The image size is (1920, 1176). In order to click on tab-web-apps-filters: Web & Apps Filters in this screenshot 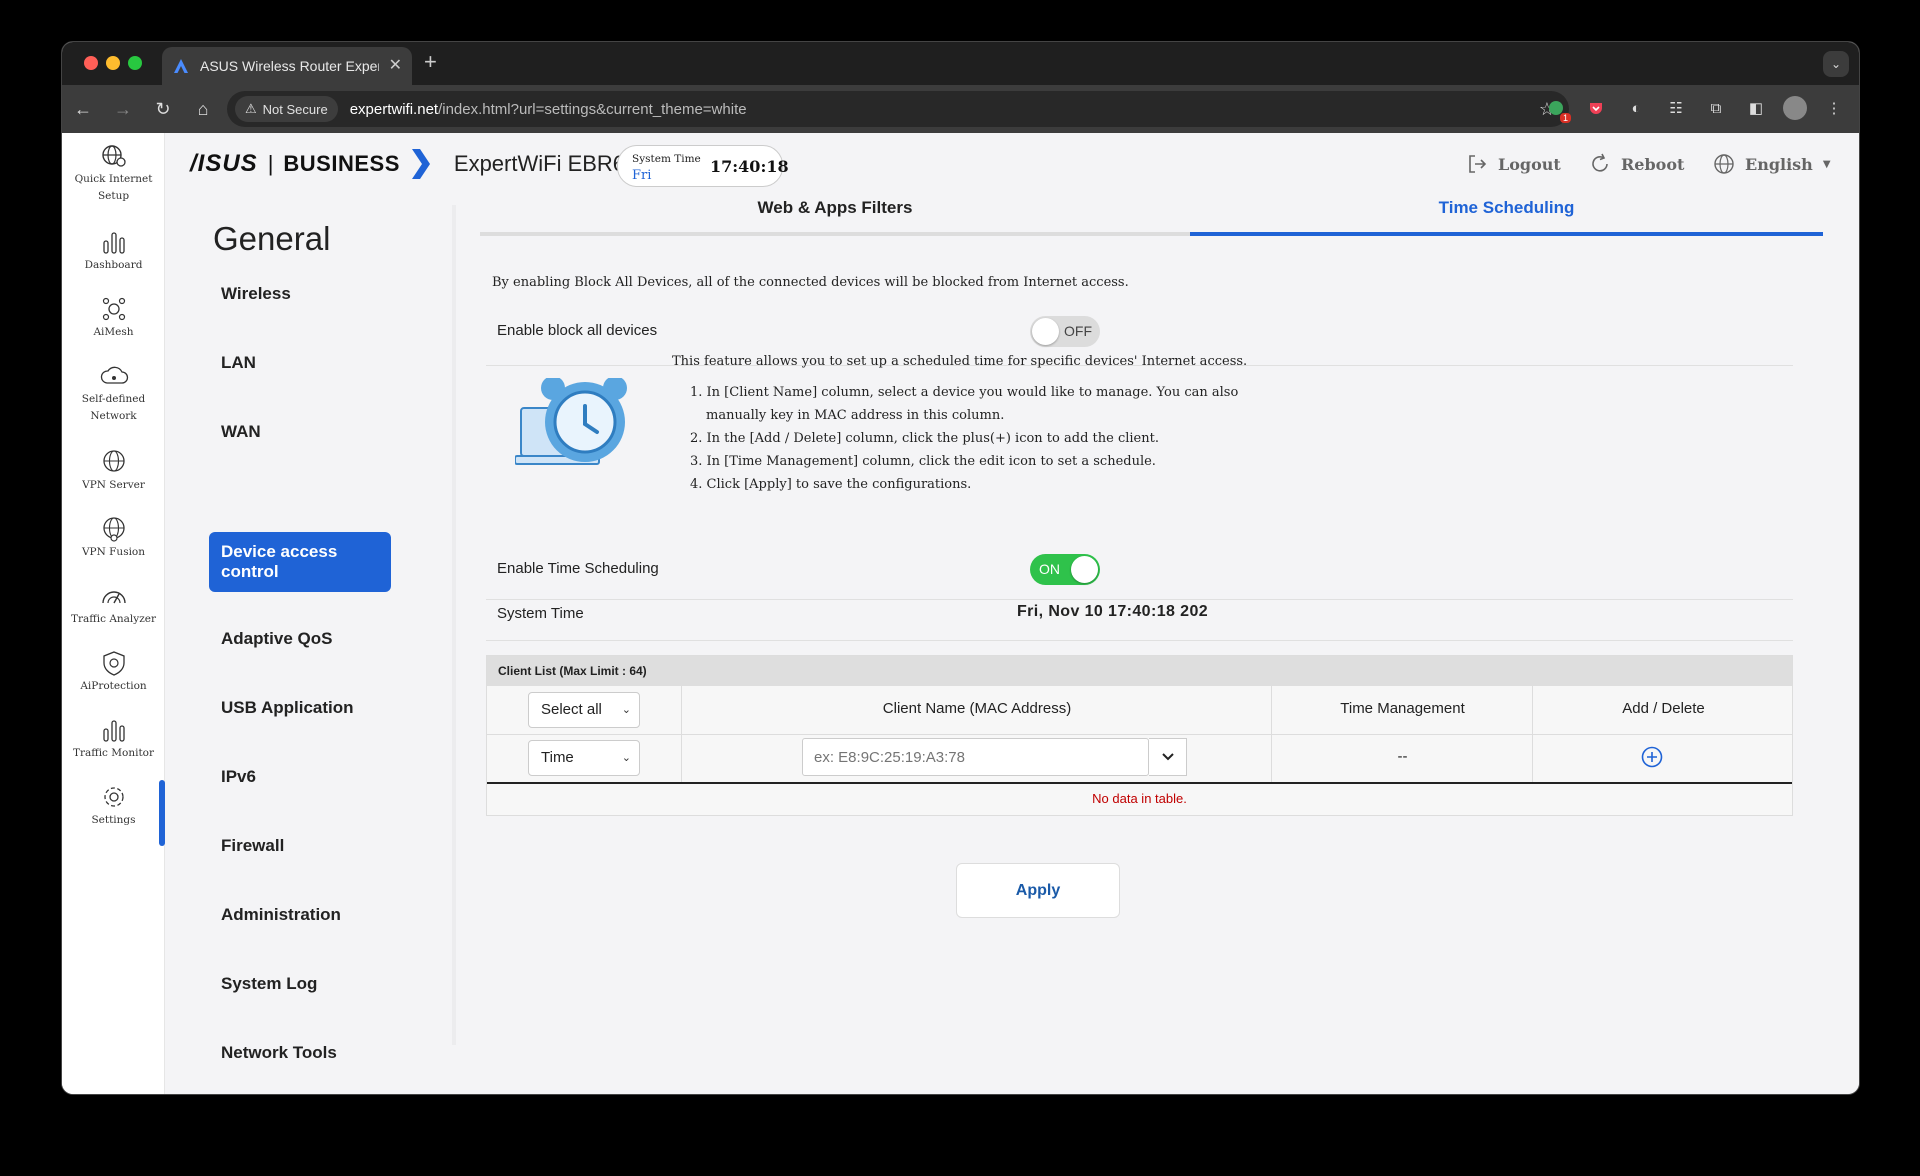, I will do `click(835, 209)`.